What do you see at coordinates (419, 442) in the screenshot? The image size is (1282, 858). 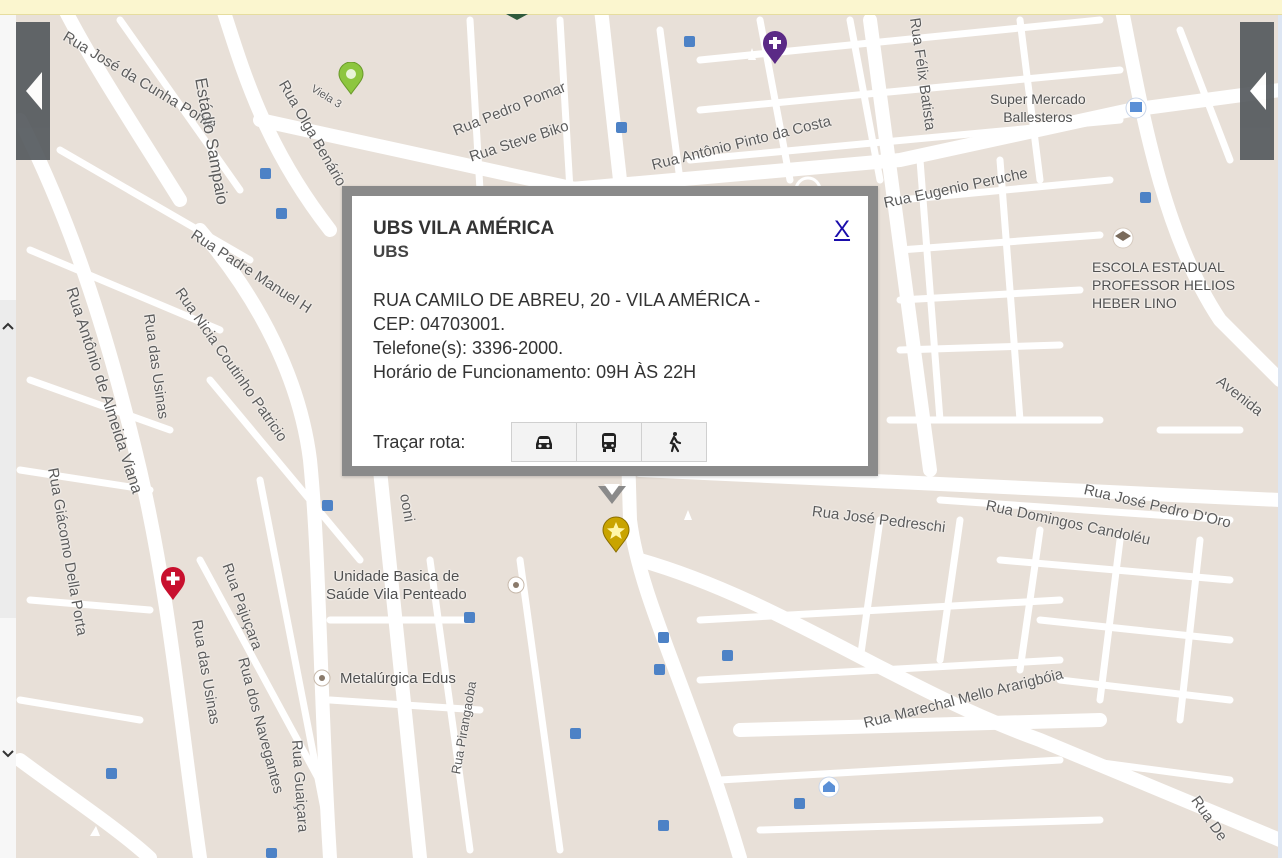 I see `route-label: Traçar rota:` at bounding box center [419, 442].